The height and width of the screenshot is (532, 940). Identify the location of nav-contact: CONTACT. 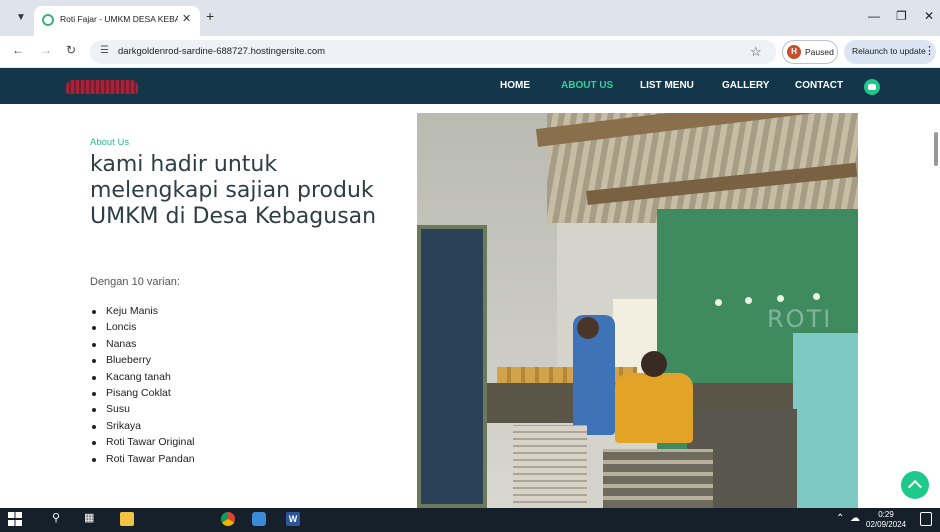
(819, 85).